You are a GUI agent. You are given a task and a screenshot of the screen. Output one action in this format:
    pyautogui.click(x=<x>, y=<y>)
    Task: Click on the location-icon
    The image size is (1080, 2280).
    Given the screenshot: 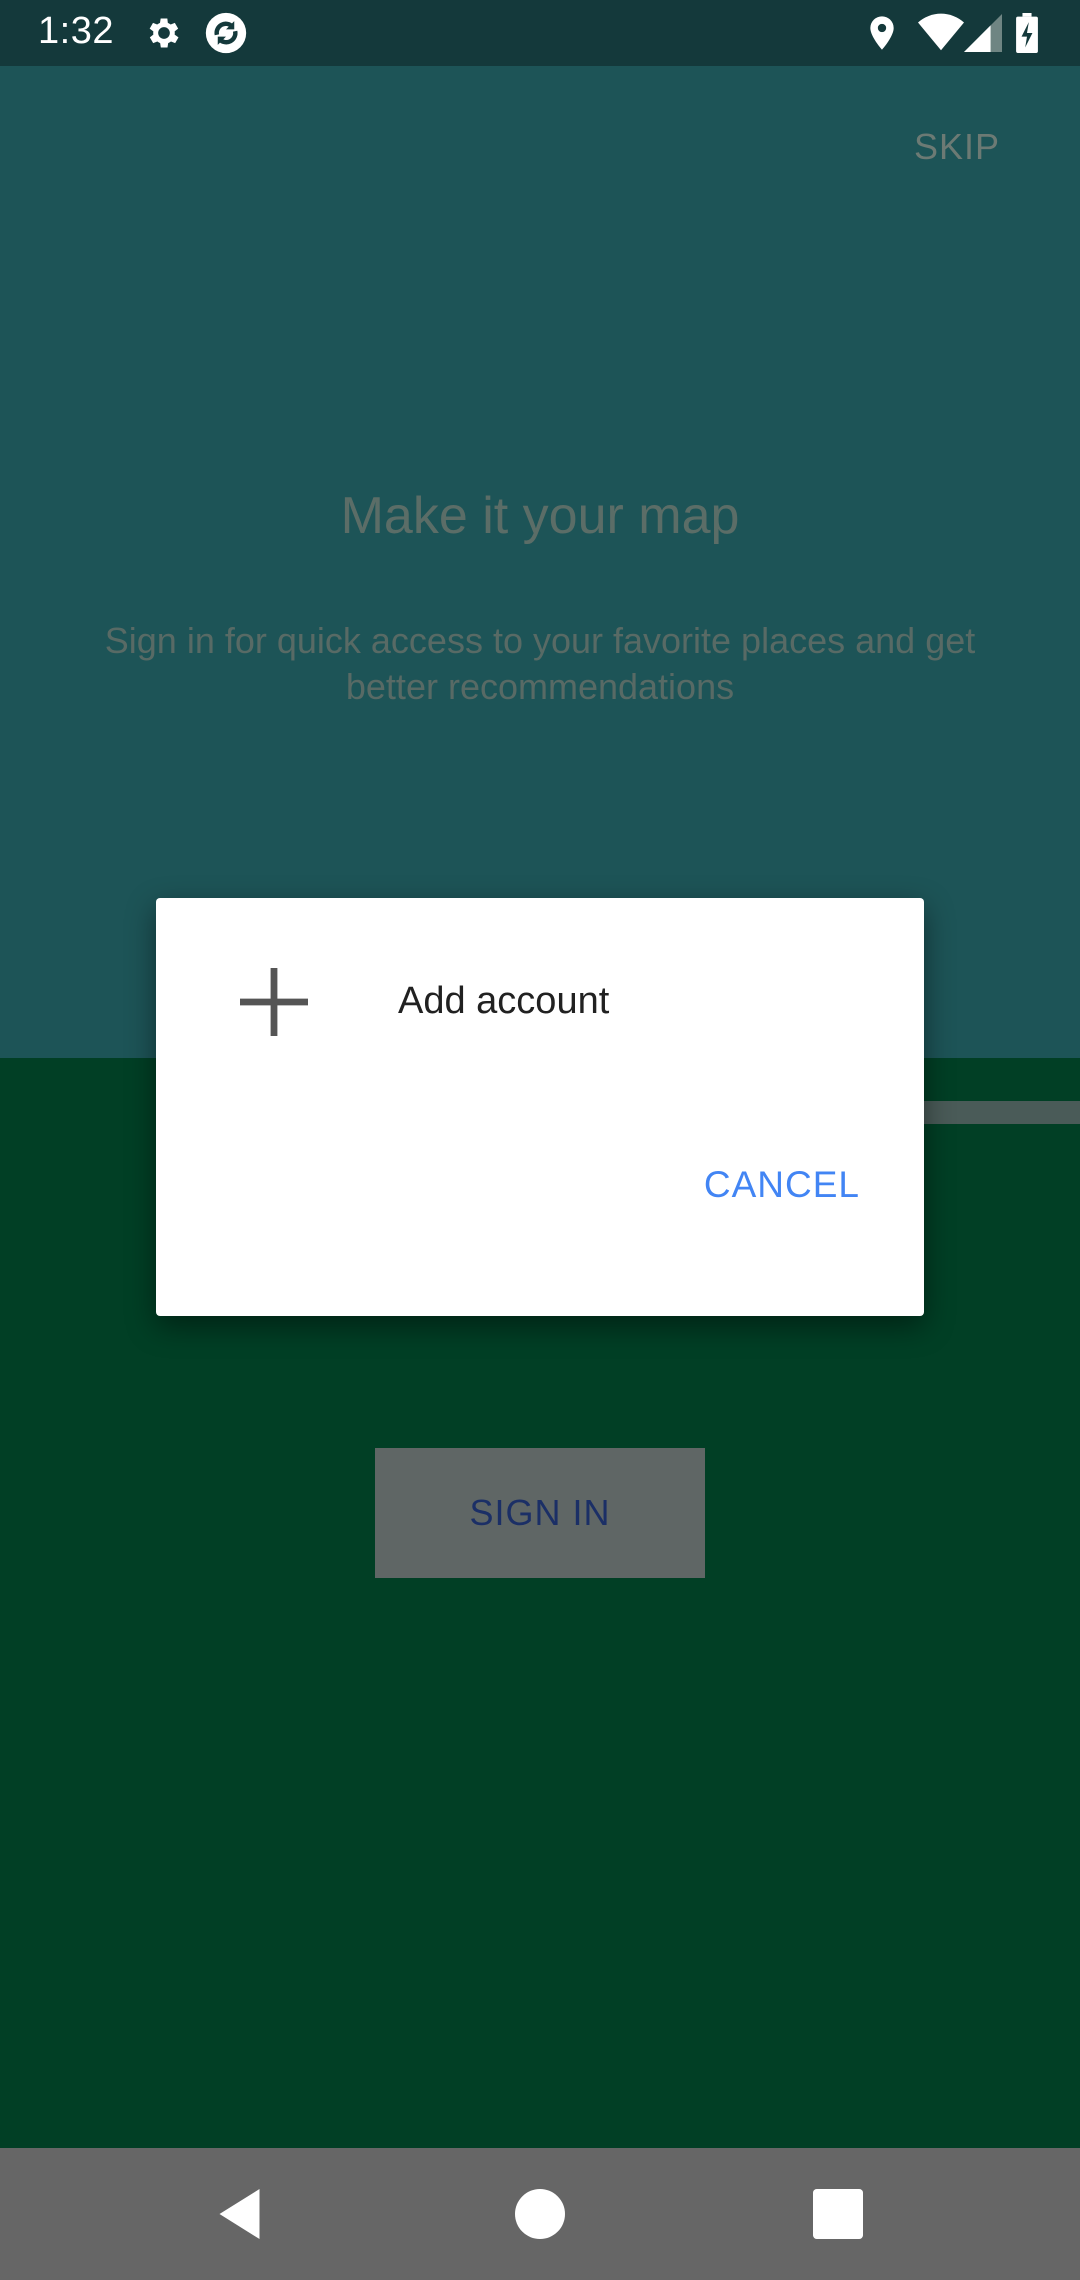 What is the action you would take?
    pyautogui.click(x=882, y=33)
    